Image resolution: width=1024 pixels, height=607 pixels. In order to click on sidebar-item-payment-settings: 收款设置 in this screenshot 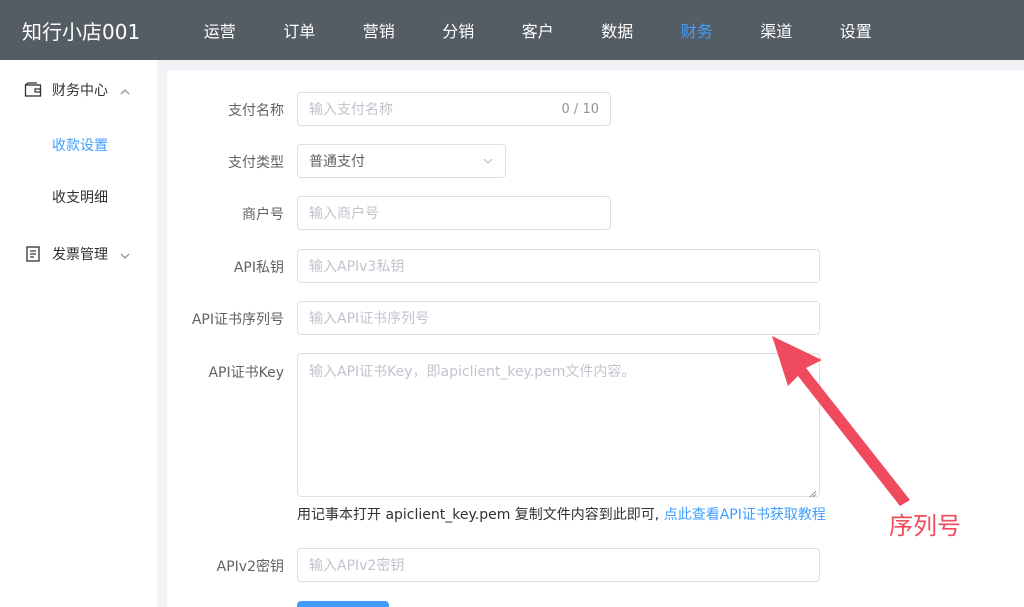, I will do `click(78, 145)`.